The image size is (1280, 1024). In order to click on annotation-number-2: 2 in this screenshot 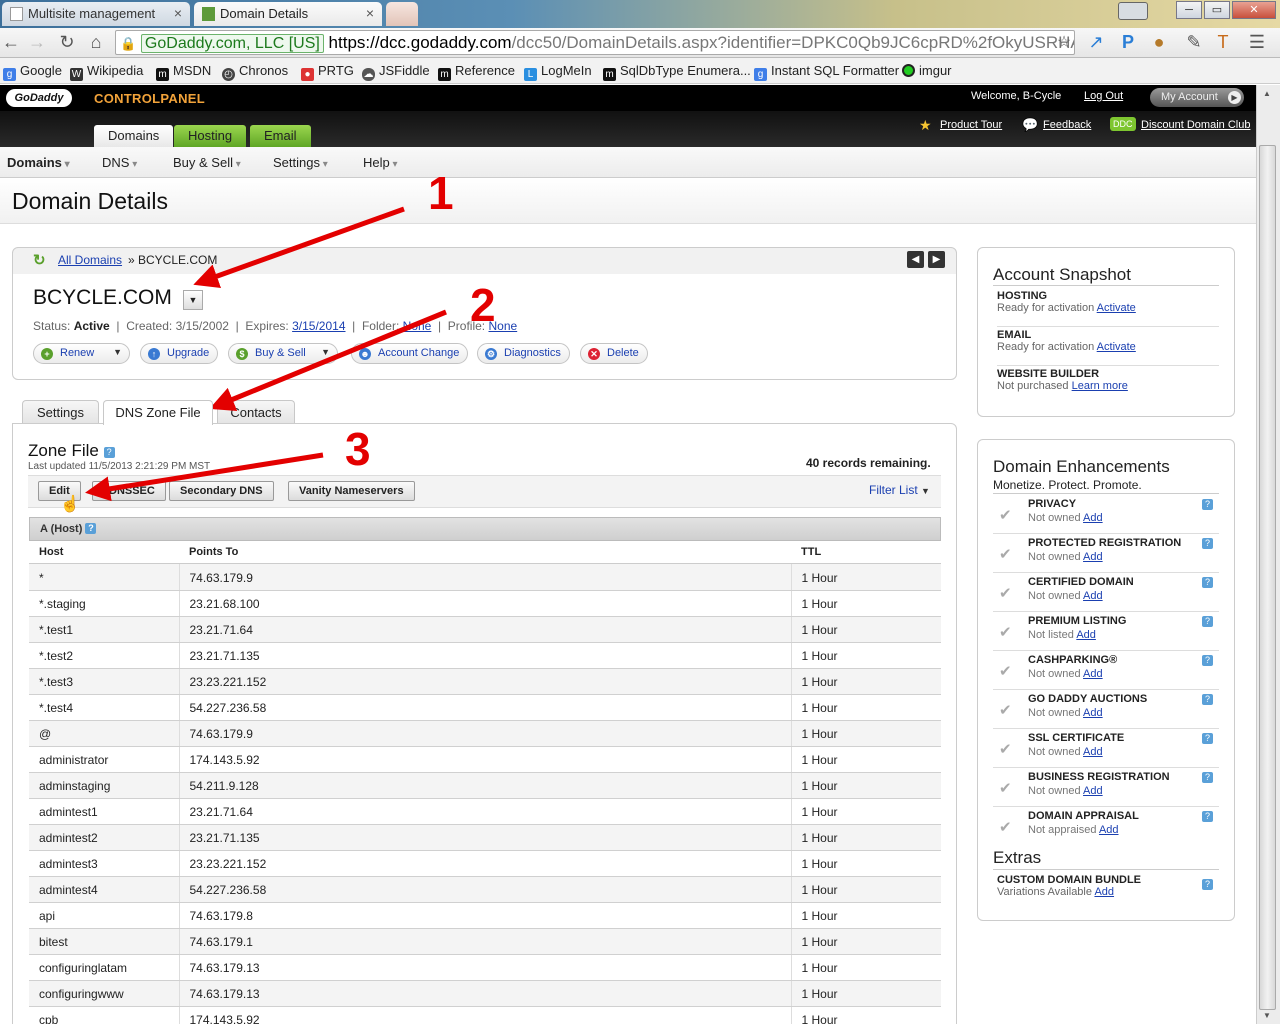, I will do `click(483, 305)`.